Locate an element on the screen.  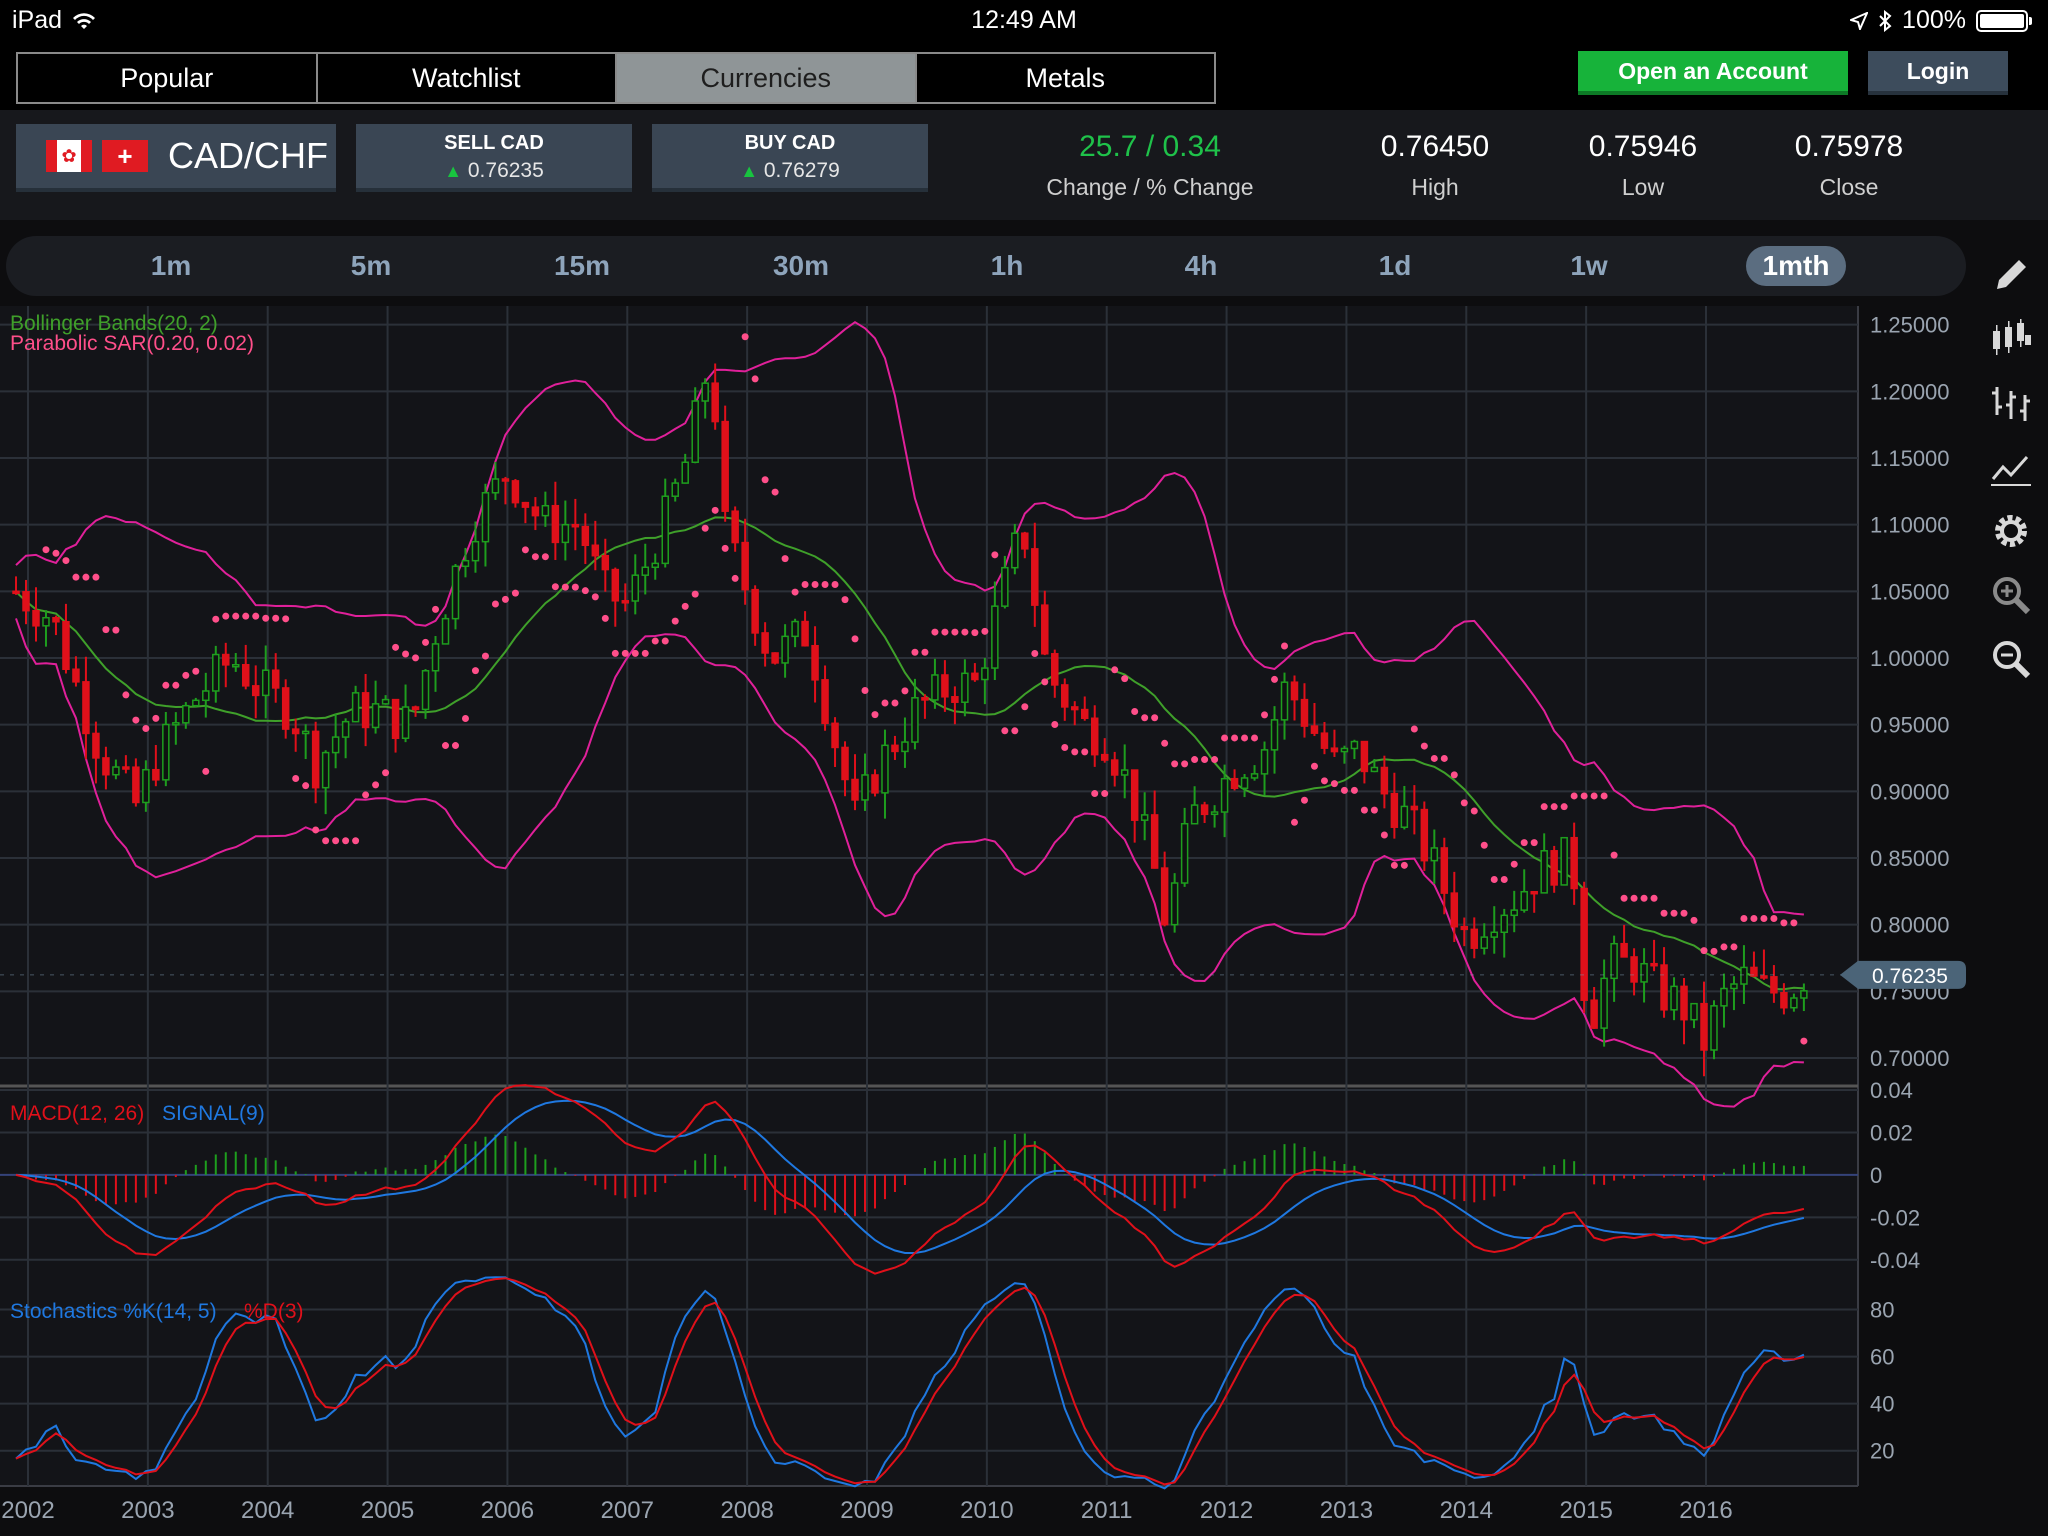
candlestick-icon is located at coordinates (2011, 339).